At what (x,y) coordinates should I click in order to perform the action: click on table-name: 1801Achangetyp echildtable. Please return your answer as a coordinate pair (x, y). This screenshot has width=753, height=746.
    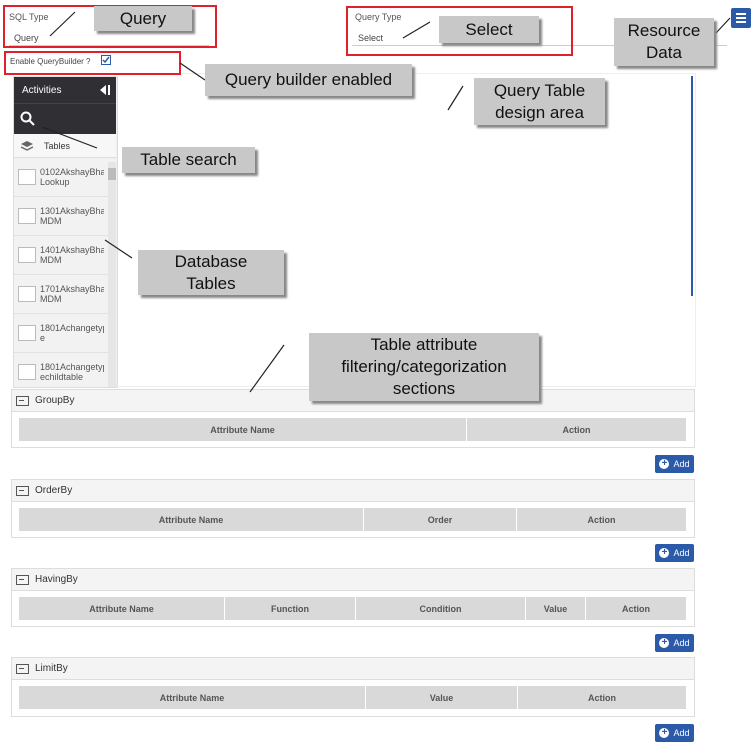
    Looking at the image, I should click on (72, 372).